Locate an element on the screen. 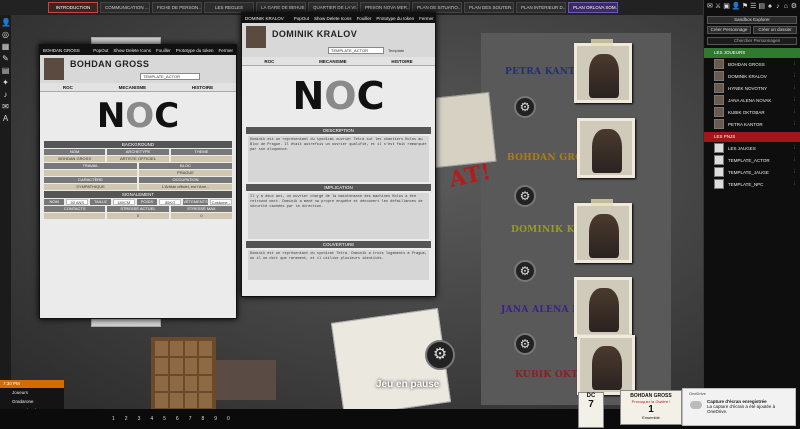 This screenshot has width=800, height=429. gear-token-1: ⚙ is located at coordinates (525, 107).